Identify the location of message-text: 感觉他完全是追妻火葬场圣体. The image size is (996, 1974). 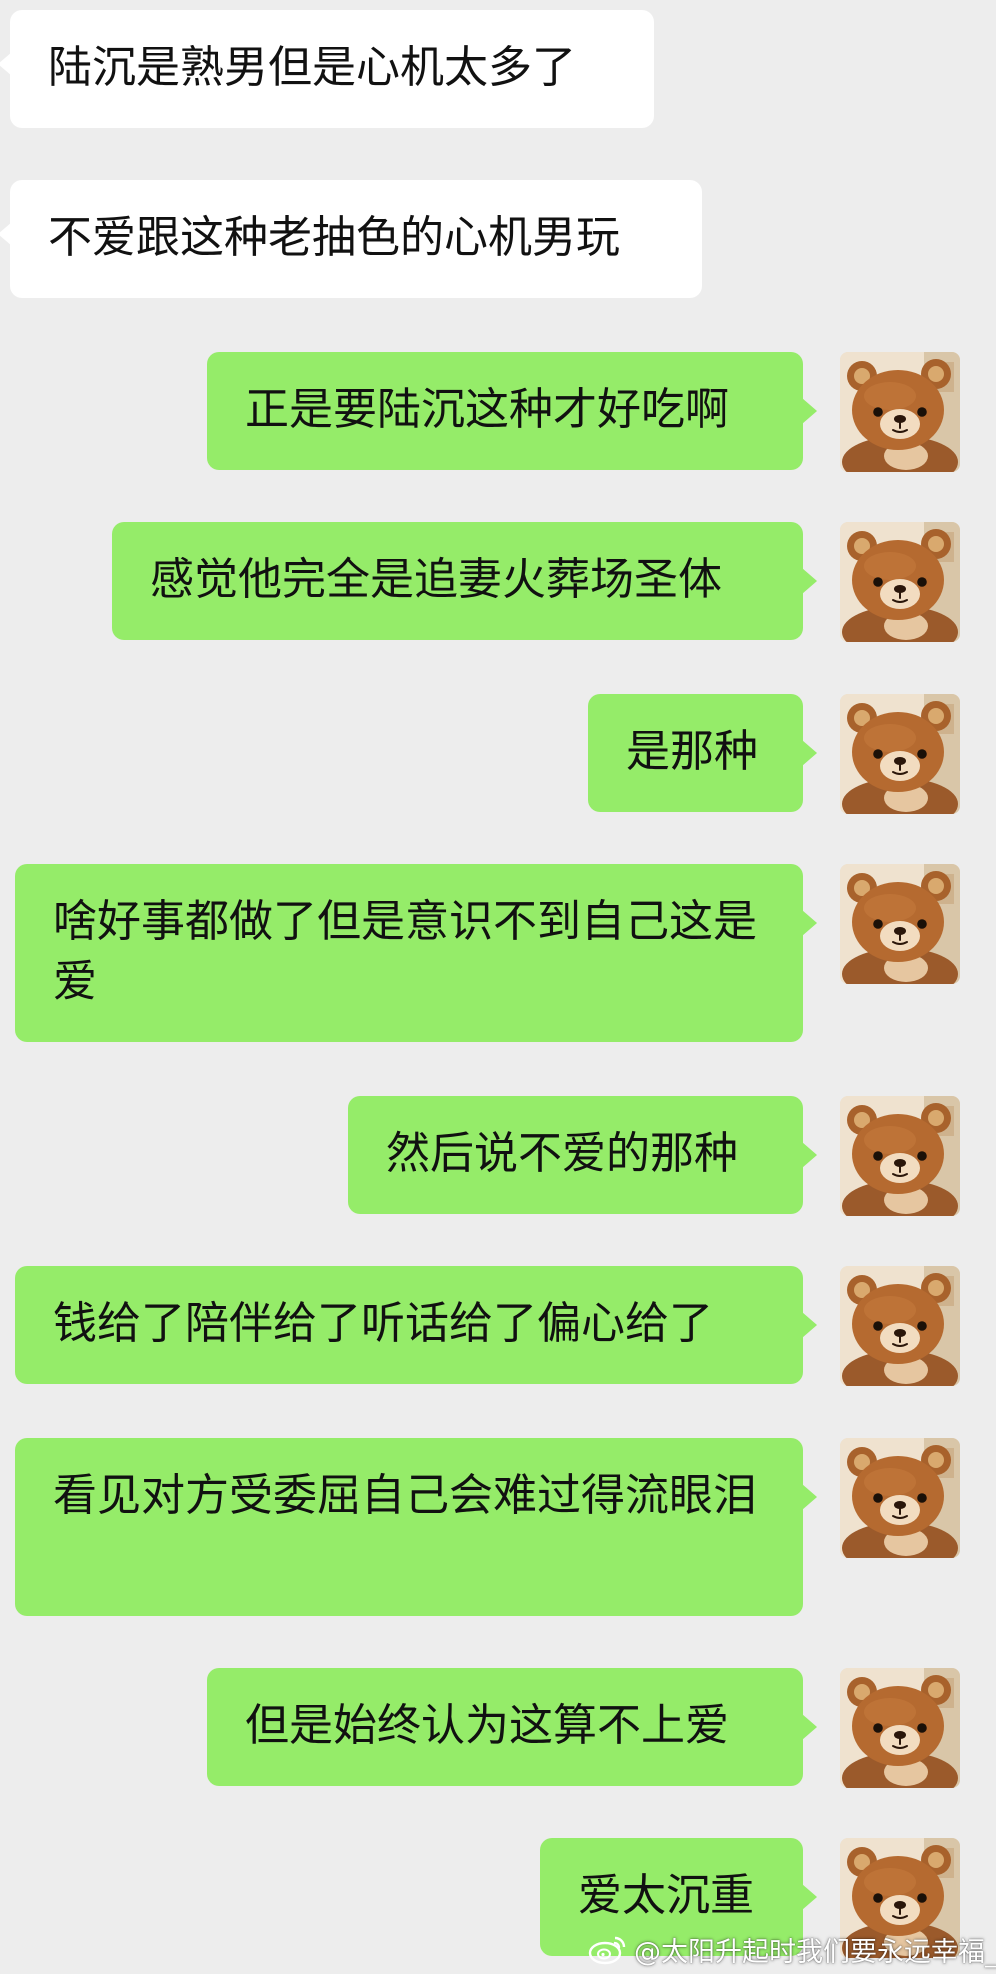
(436, 579).